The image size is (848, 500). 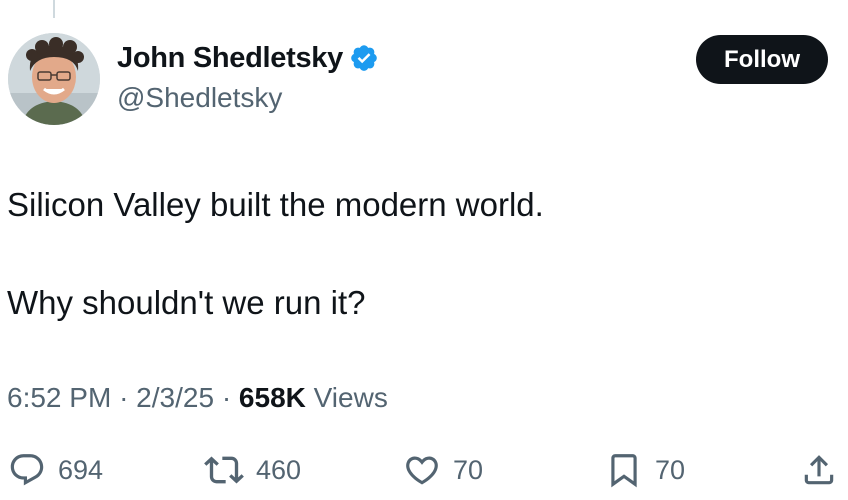 What do you see at coordinates (422, 470) in the screenshot?
I see `heart-icon` at bounding box center [422, 470].